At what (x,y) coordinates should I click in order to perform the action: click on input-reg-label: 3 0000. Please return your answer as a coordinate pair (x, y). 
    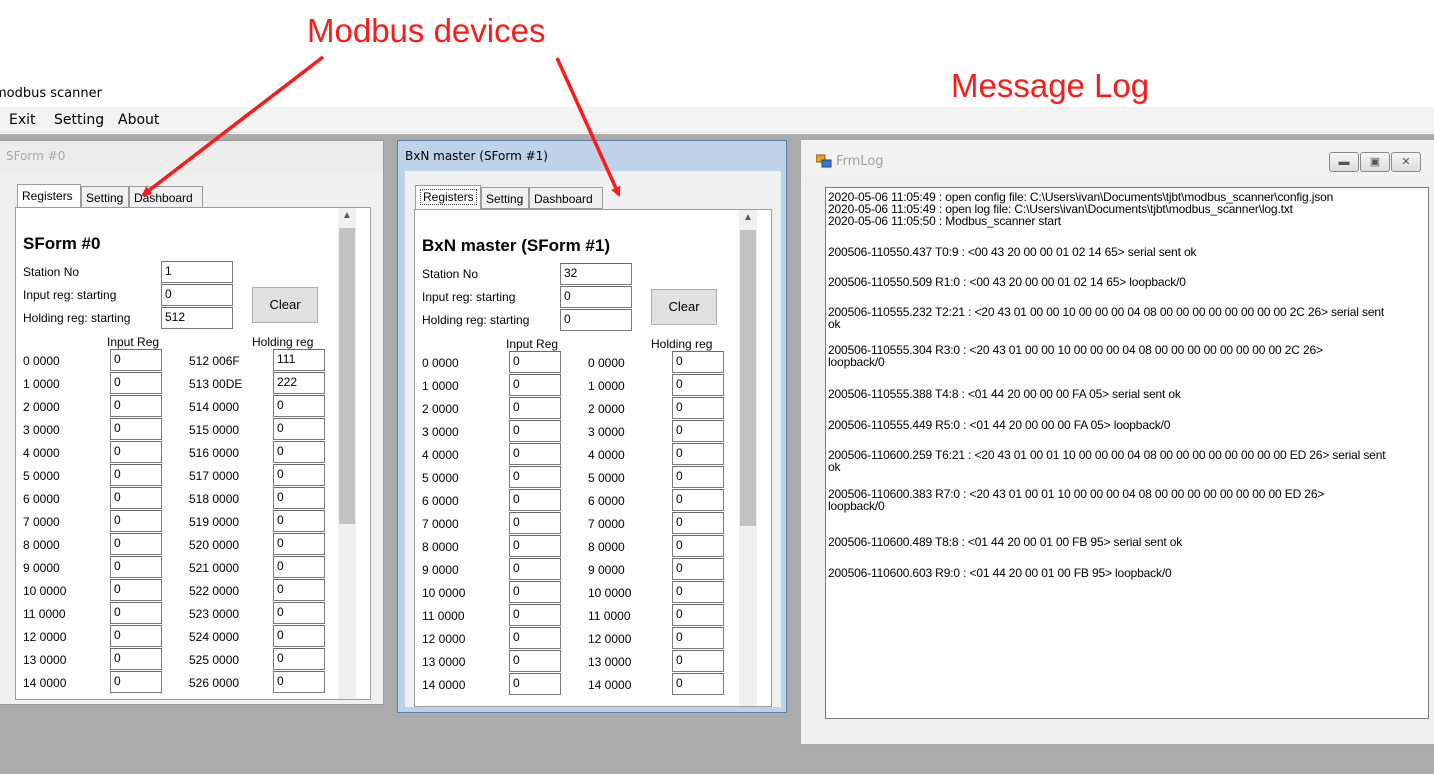
    Looking at the image, I should click on (440, 432).